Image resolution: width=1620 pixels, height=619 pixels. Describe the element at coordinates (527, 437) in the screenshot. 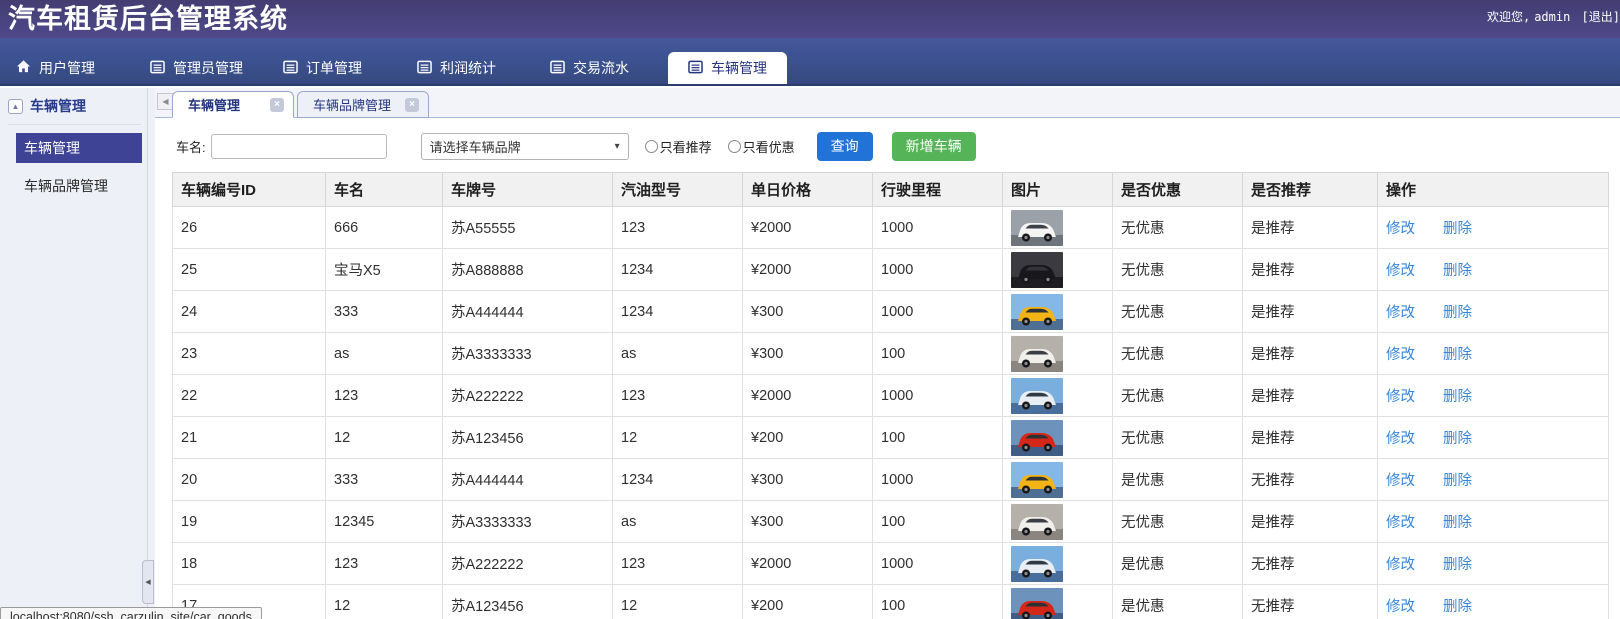

I see `cell-plate: 苏A123456` at that location.